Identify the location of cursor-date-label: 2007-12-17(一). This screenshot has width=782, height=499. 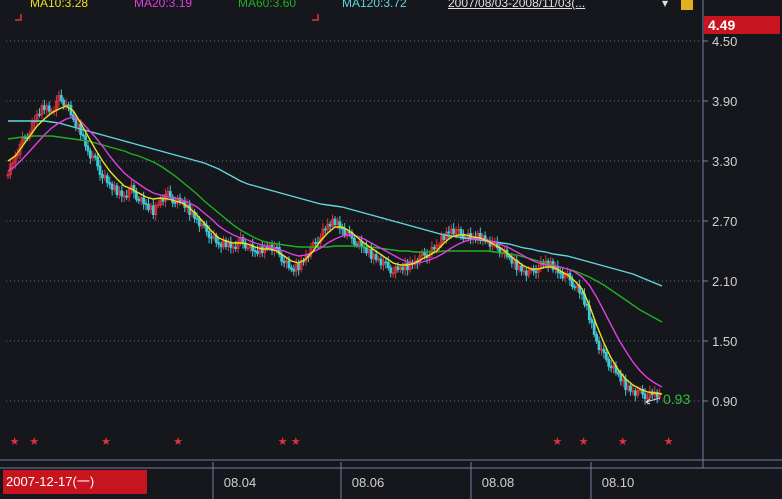
(75, 482).